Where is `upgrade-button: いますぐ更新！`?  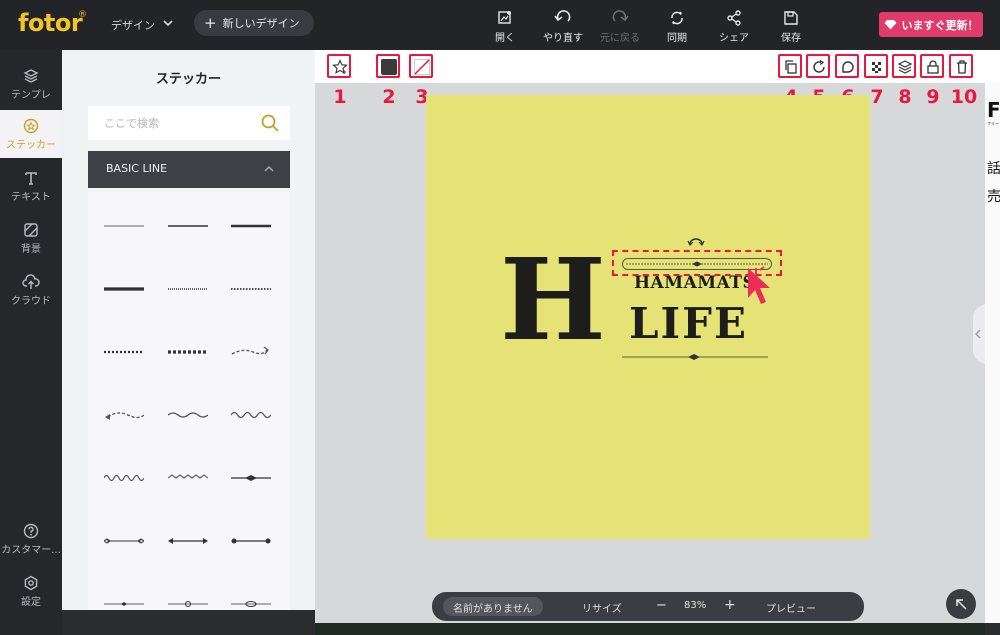
upgrade-button: いますぐ更新！ is located at coordinates (931, 24).